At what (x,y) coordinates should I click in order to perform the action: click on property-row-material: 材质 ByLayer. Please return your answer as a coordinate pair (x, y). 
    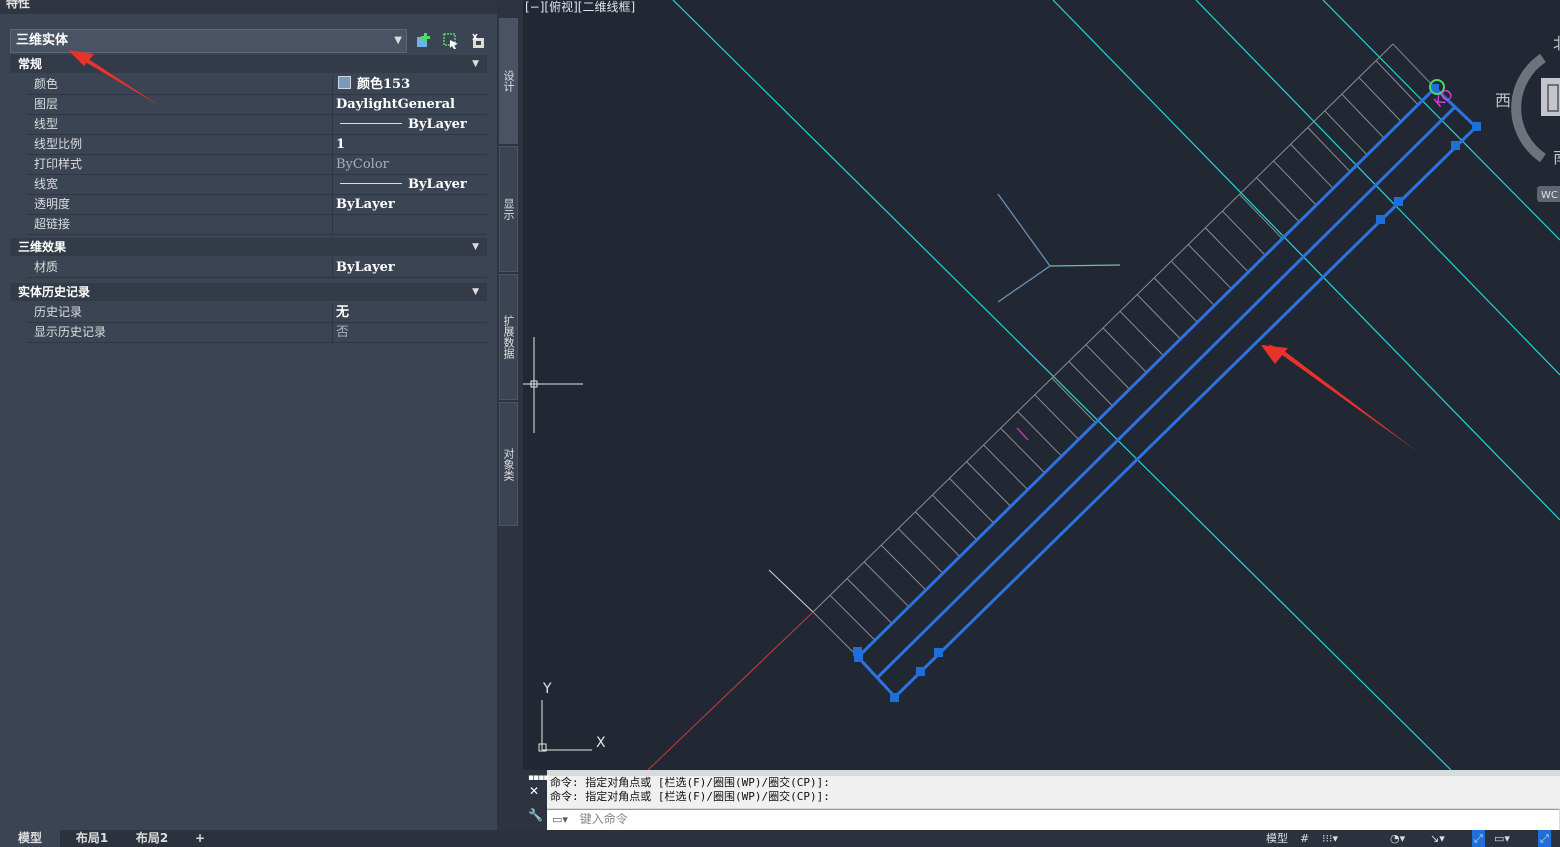
    Looking at the image, I should click on (256, 268).